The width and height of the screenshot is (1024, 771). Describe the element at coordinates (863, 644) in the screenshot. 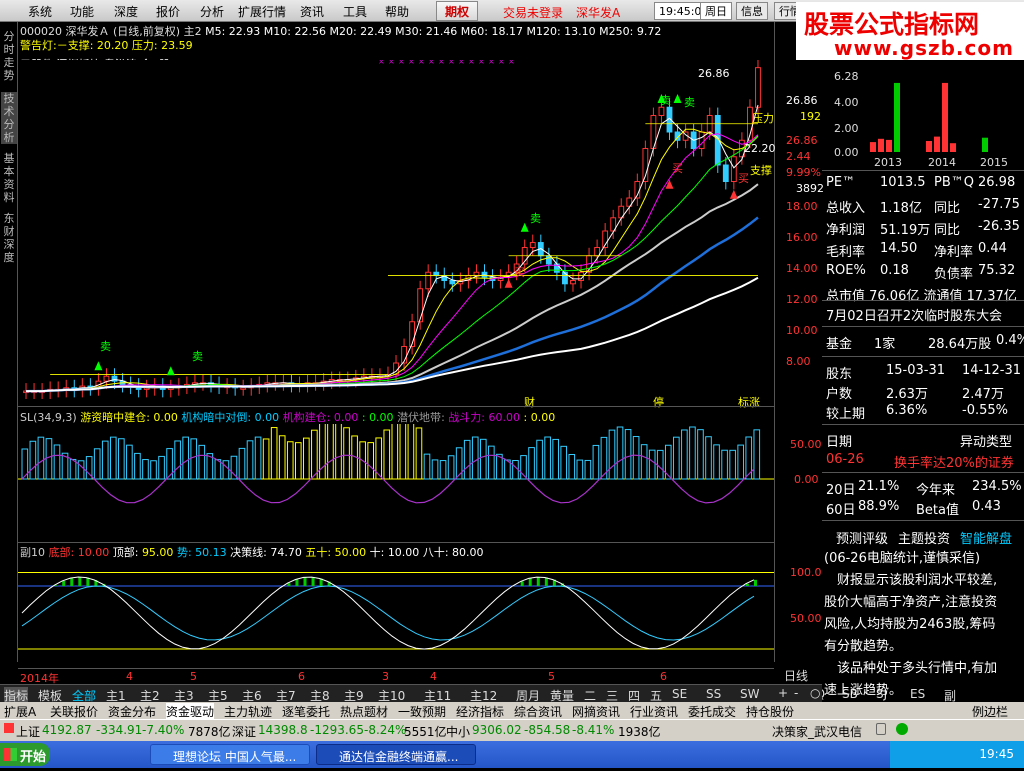

I see `analysis-line: 有分散趋势。` at that location.